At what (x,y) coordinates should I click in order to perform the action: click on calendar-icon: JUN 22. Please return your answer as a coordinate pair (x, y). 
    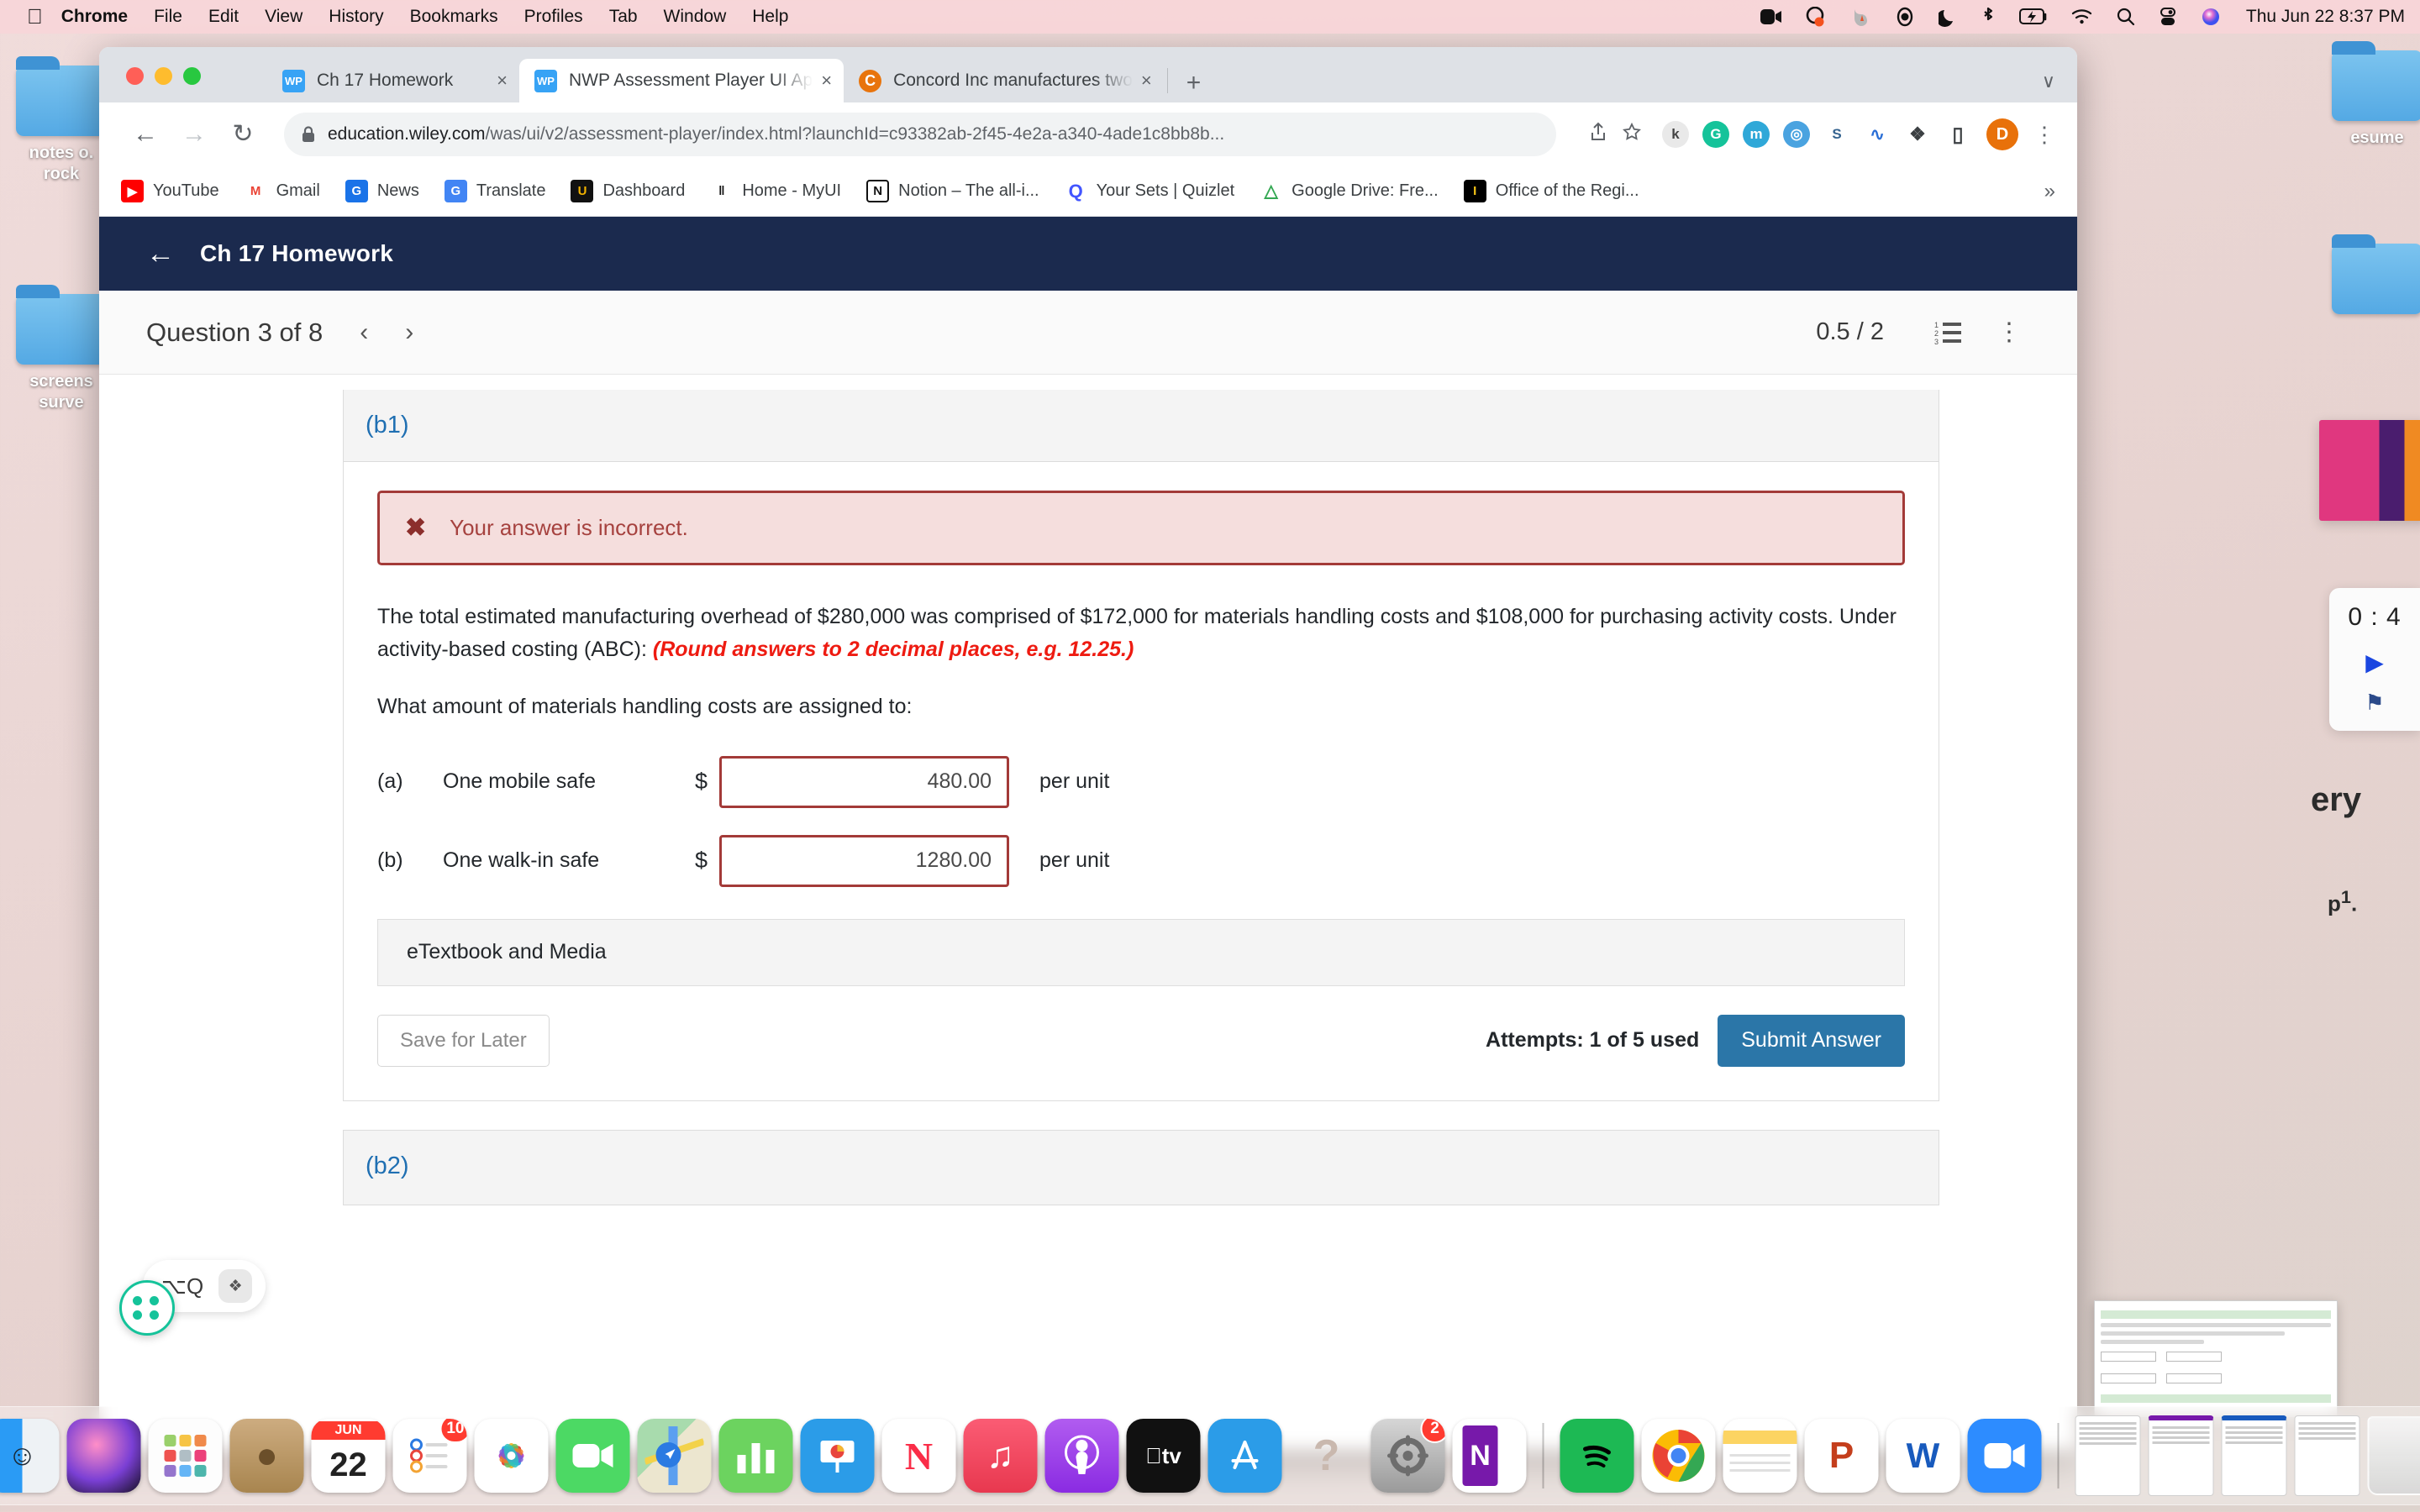
    Looking at the image, I should click on (348, 1456).